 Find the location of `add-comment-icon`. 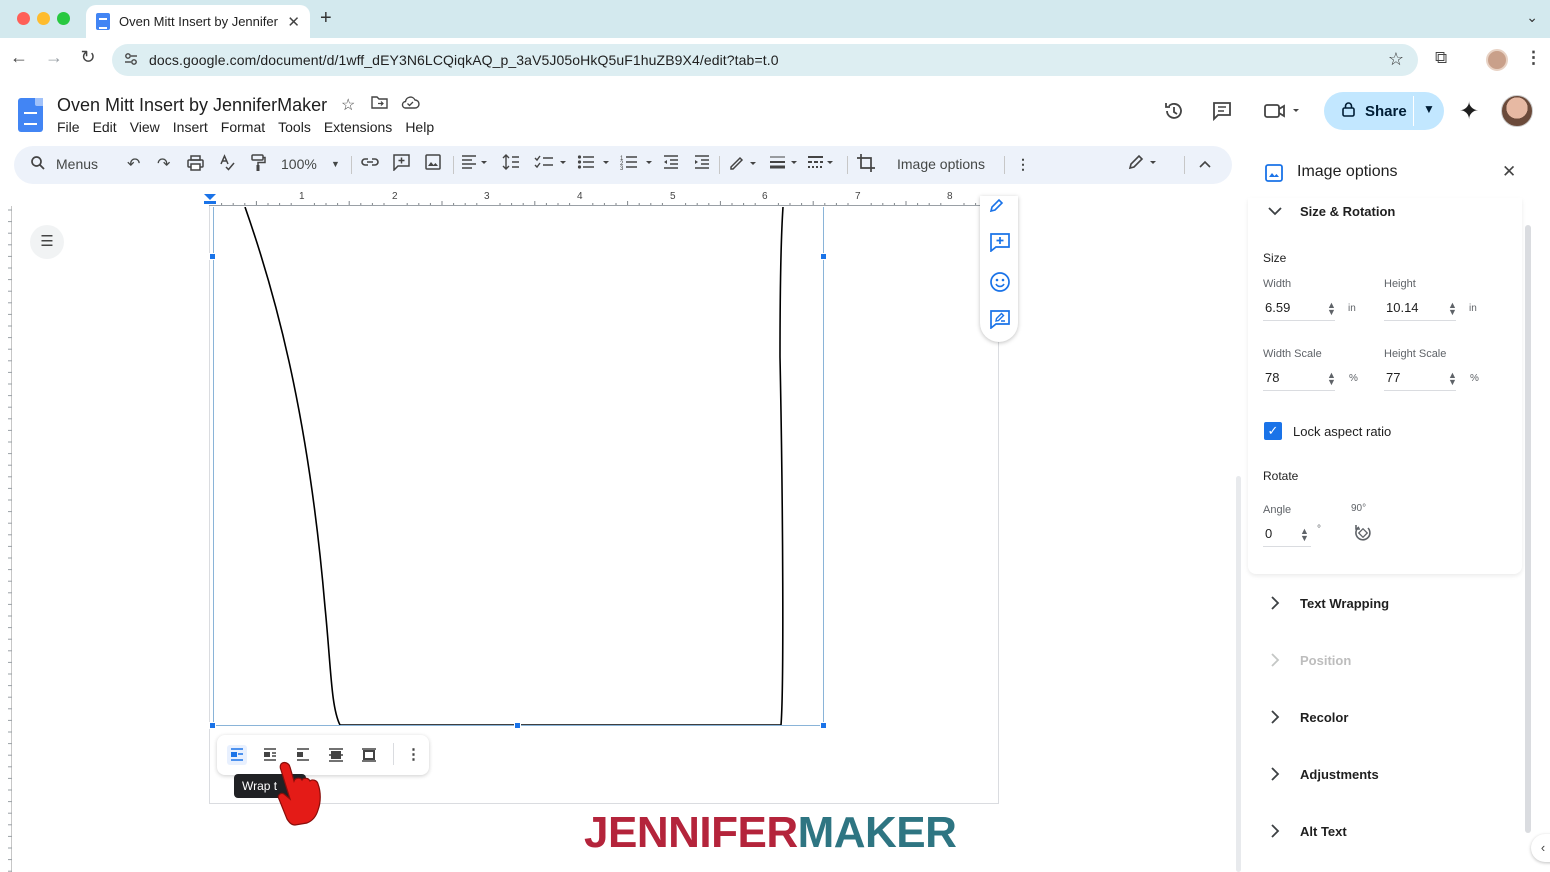

add-comment-icon is located at coordinates (401, 164).